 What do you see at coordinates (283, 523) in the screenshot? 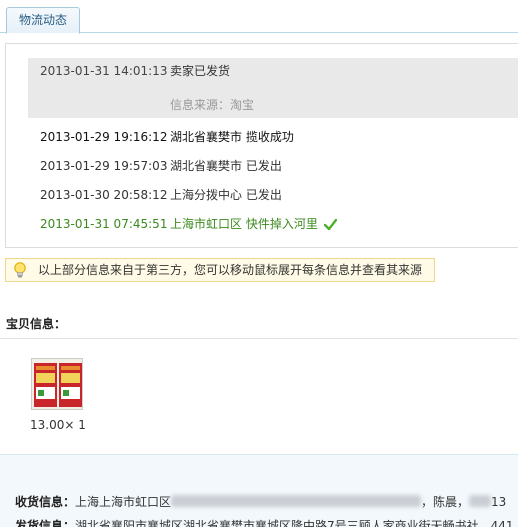
I see `ship-value: 湖北省襄阳市襄城区湖北省襄樊市襄城区隆中路7号三顾人家商业街天畅书社，` at bounding box center [283, 523].